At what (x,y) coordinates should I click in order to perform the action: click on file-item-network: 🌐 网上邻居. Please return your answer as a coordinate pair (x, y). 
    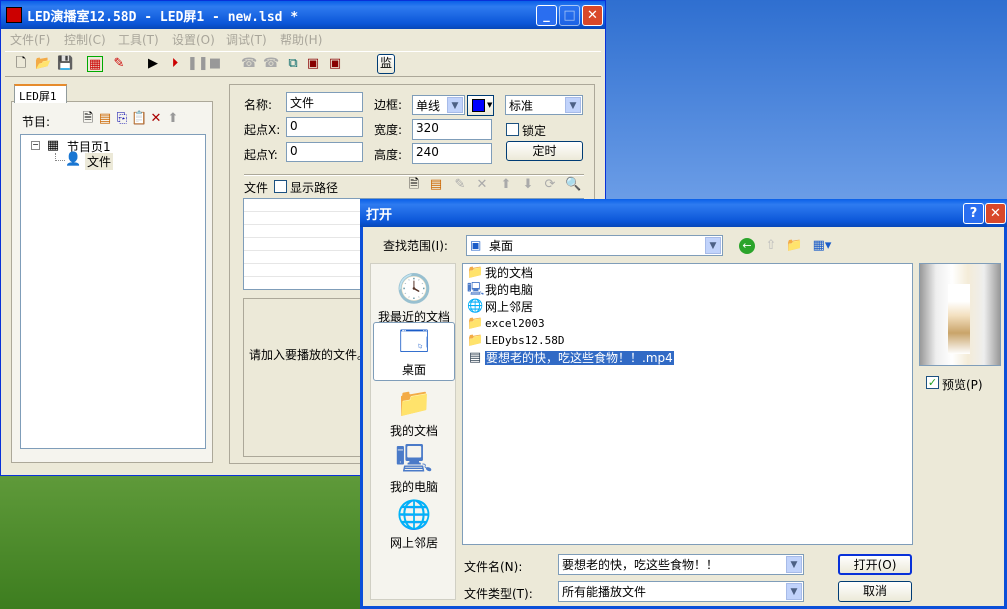
    Looking at the image, I should click on (500, 307).